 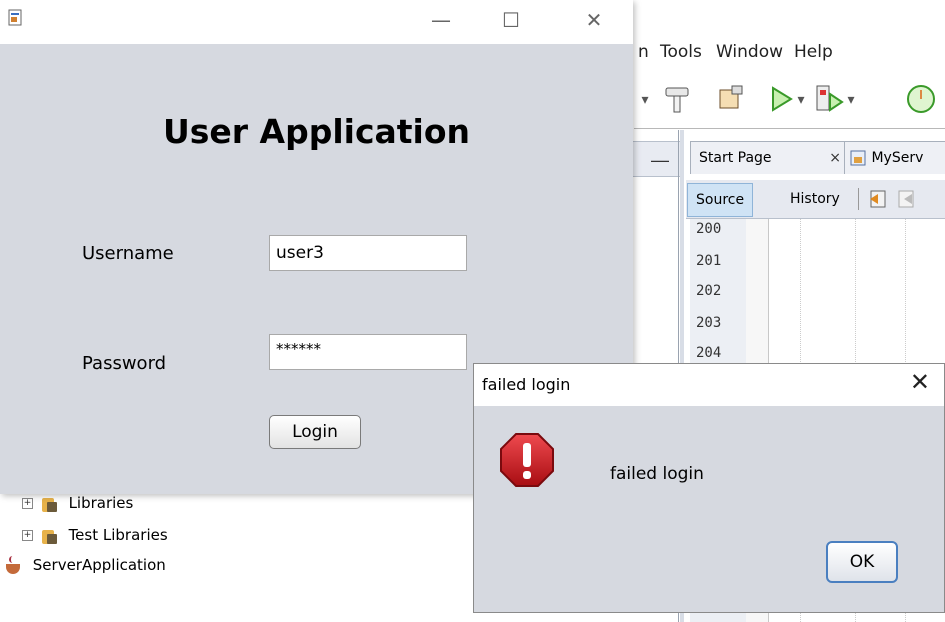 I want to click on minimize-panel-icon: —, so click(x=660, y=160).